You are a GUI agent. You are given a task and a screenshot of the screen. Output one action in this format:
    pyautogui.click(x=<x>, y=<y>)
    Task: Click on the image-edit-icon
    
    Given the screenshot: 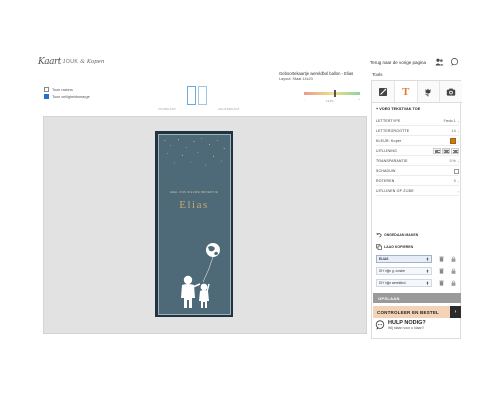 What is the action you would take?
    pyautogui.click(x=383, y=92)
    